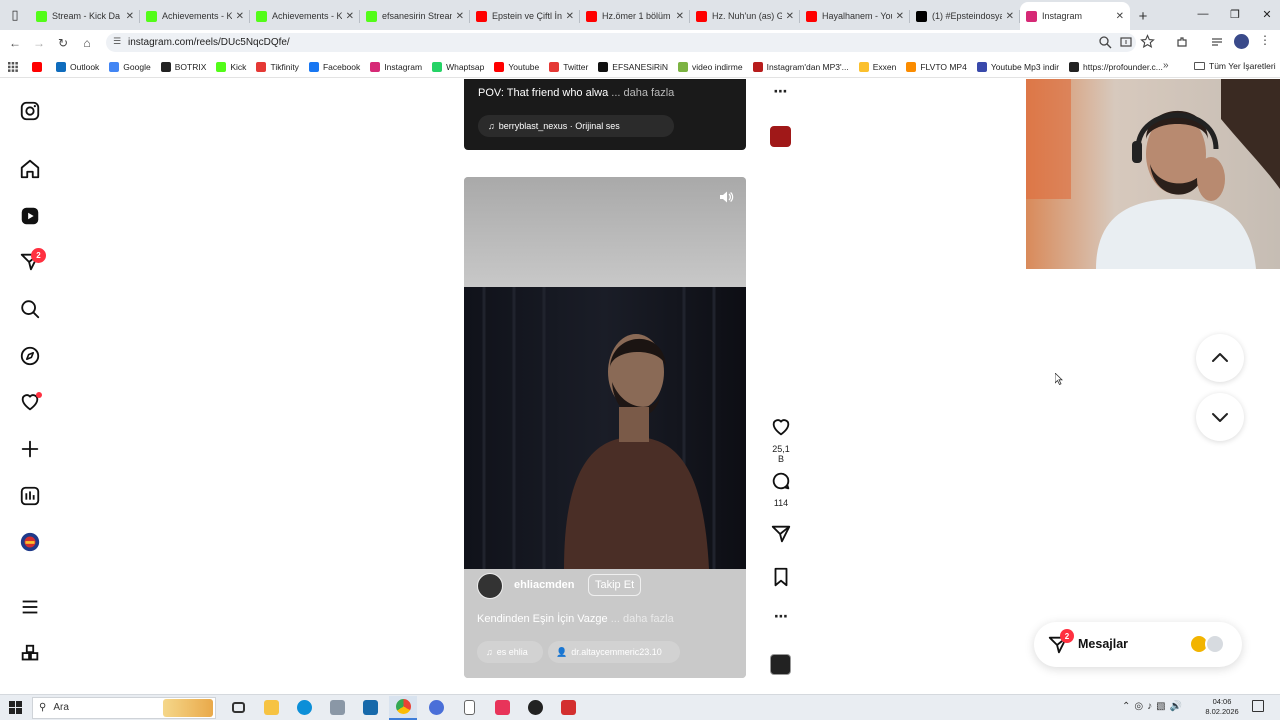 The image size is (1280, 720). I want to click on previous-reel-button, so click(1220, 358).